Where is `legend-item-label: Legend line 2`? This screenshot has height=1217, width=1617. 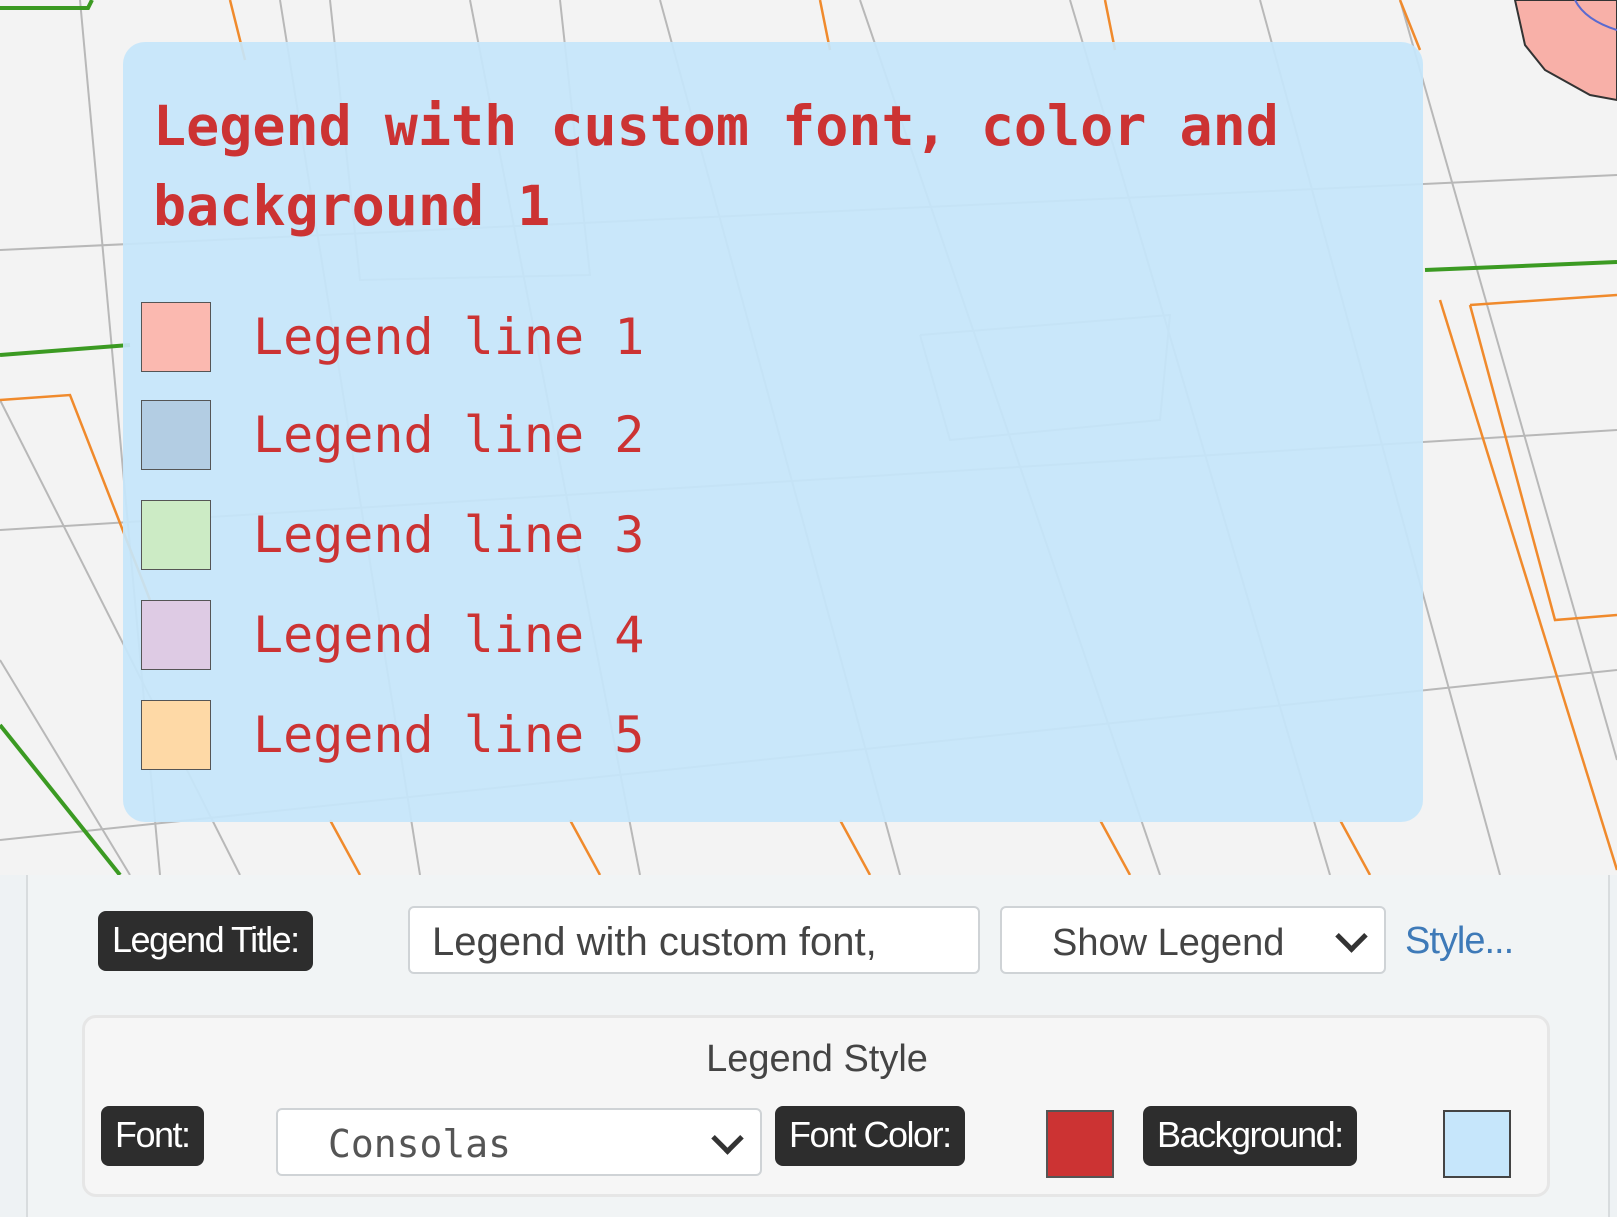
legend-item-label: Legend line 2 is located at coordinates (449, 435).